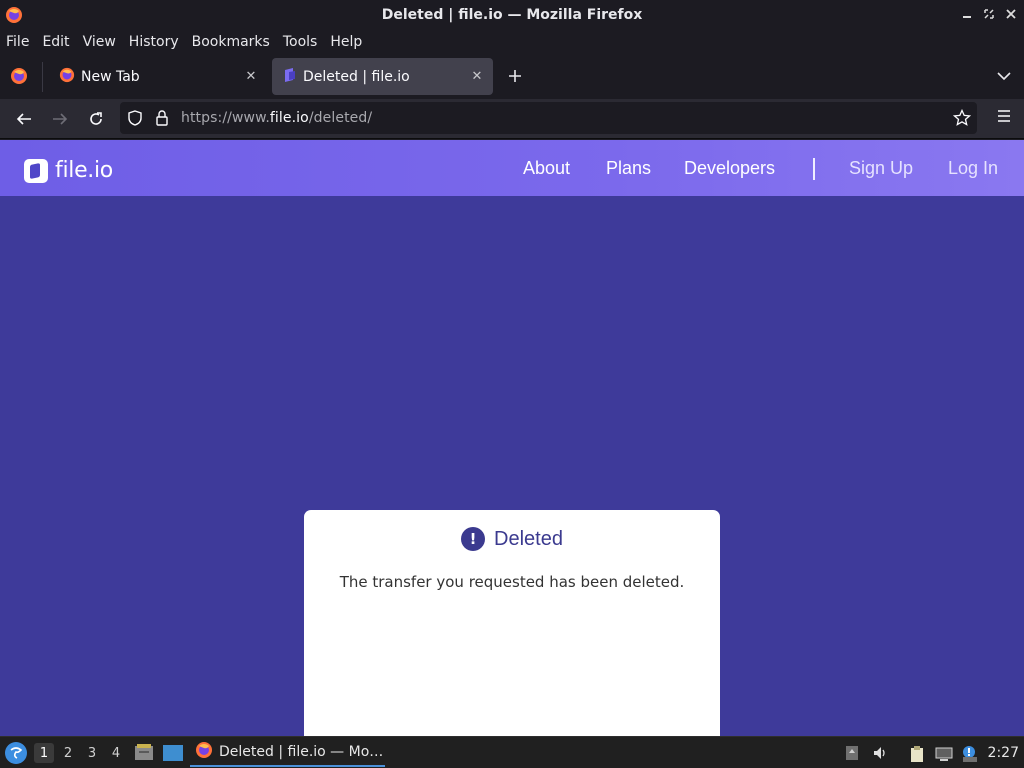 This screenshot has height=768, width=1024. What do you see at coordinates (546, 168) in the screenshot?
I see `nav-about-link: About` at bounding box center [546, 168].